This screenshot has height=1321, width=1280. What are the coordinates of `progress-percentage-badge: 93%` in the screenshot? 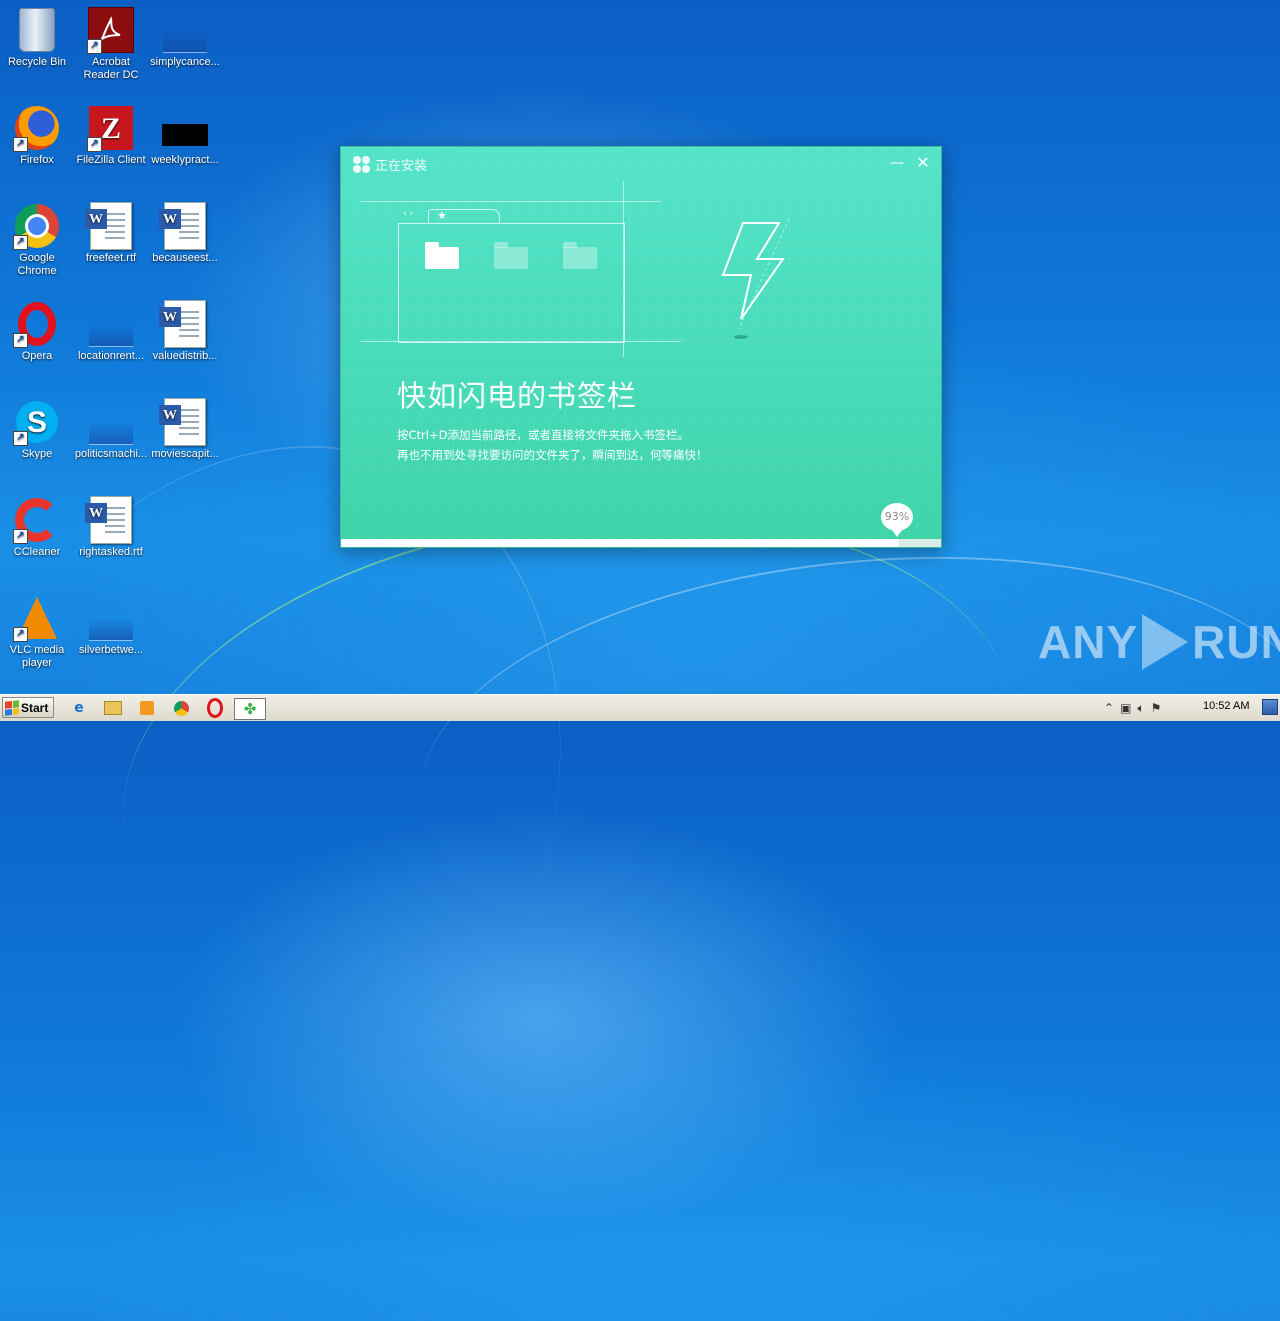 It's located at (897, 520).